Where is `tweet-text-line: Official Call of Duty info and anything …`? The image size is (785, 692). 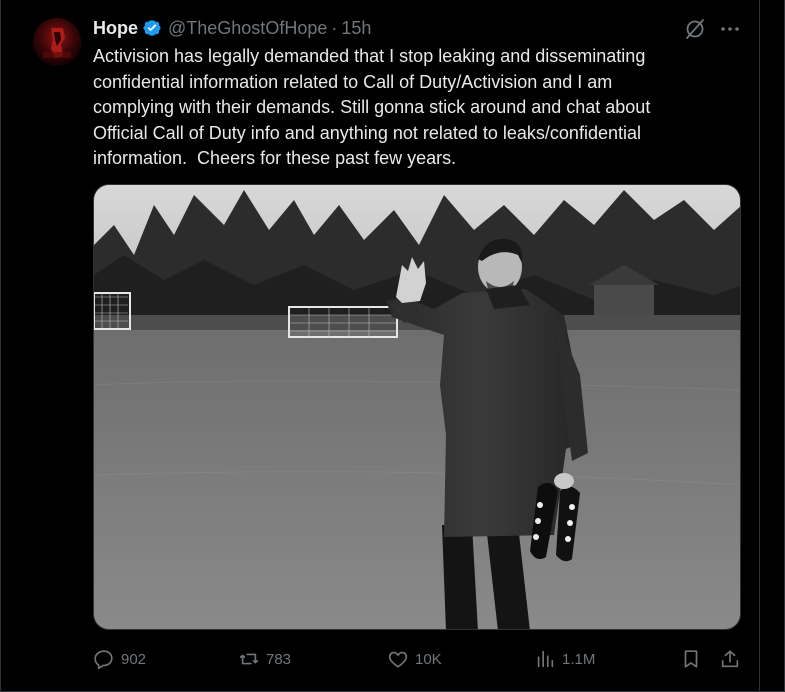
tweet-text-line: Official Call of Duty info and anything … is located at coordinates (367, 132).